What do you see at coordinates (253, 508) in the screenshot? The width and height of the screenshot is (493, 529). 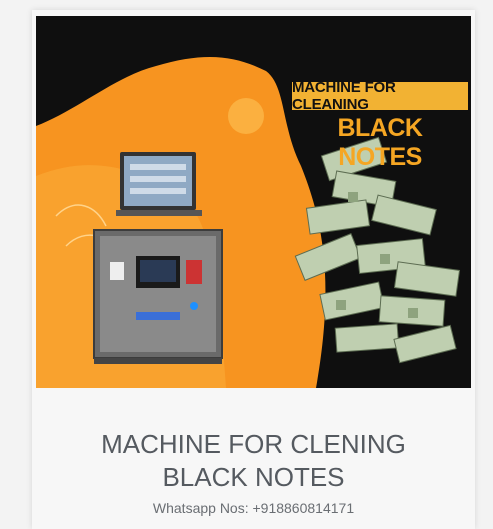 I see `contact-text: Whatsapp Nos: +918860814171` at bounding box center [253, 508].